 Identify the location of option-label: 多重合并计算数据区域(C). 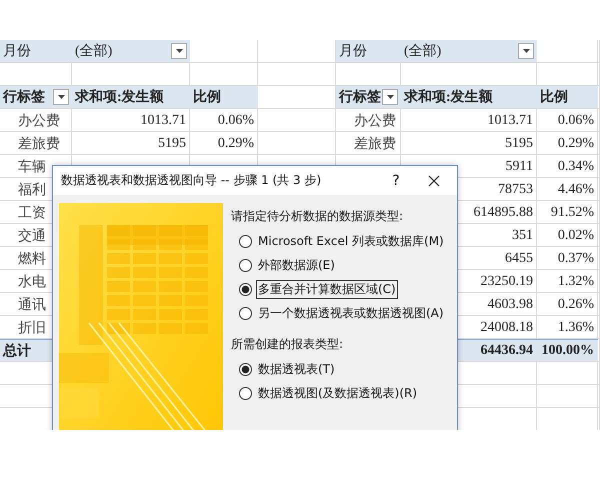
(327, 289).